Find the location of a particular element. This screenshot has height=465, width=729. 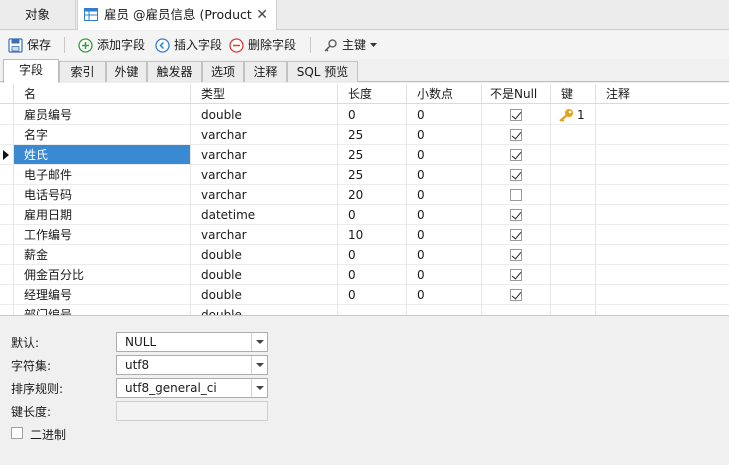

table-row: 电话号码 varchar 20 0 is located at coordinates (364, 195).